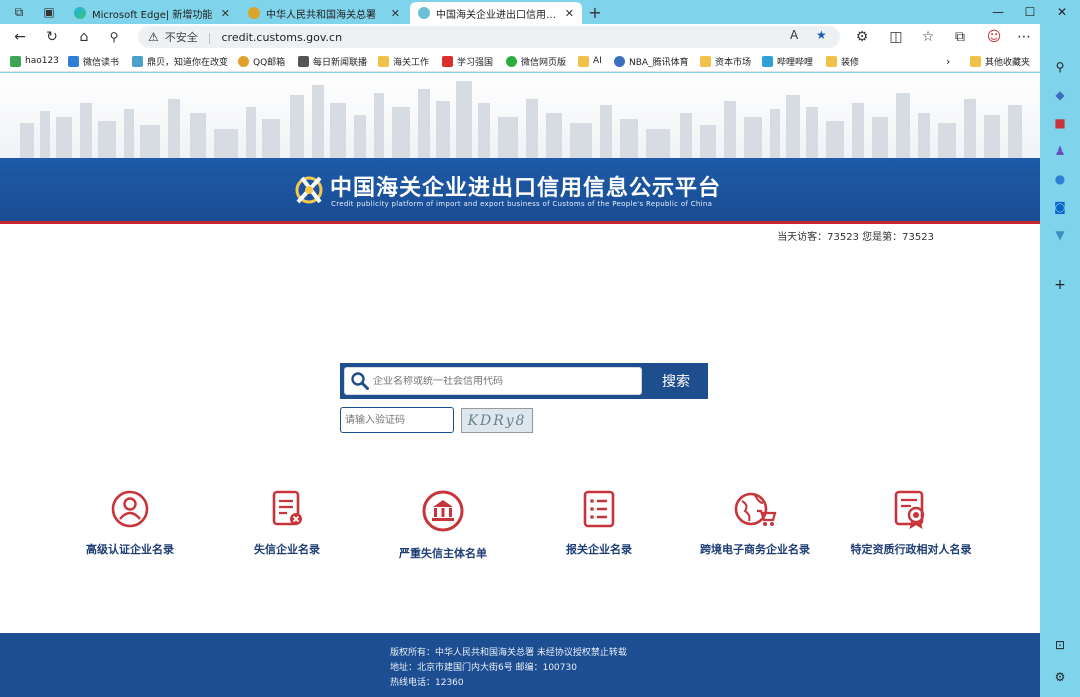  What do you see at coordinates (34, 61) in the screenshot?
I see `bookmark-item: hao123` at bounding box center [34, 61].